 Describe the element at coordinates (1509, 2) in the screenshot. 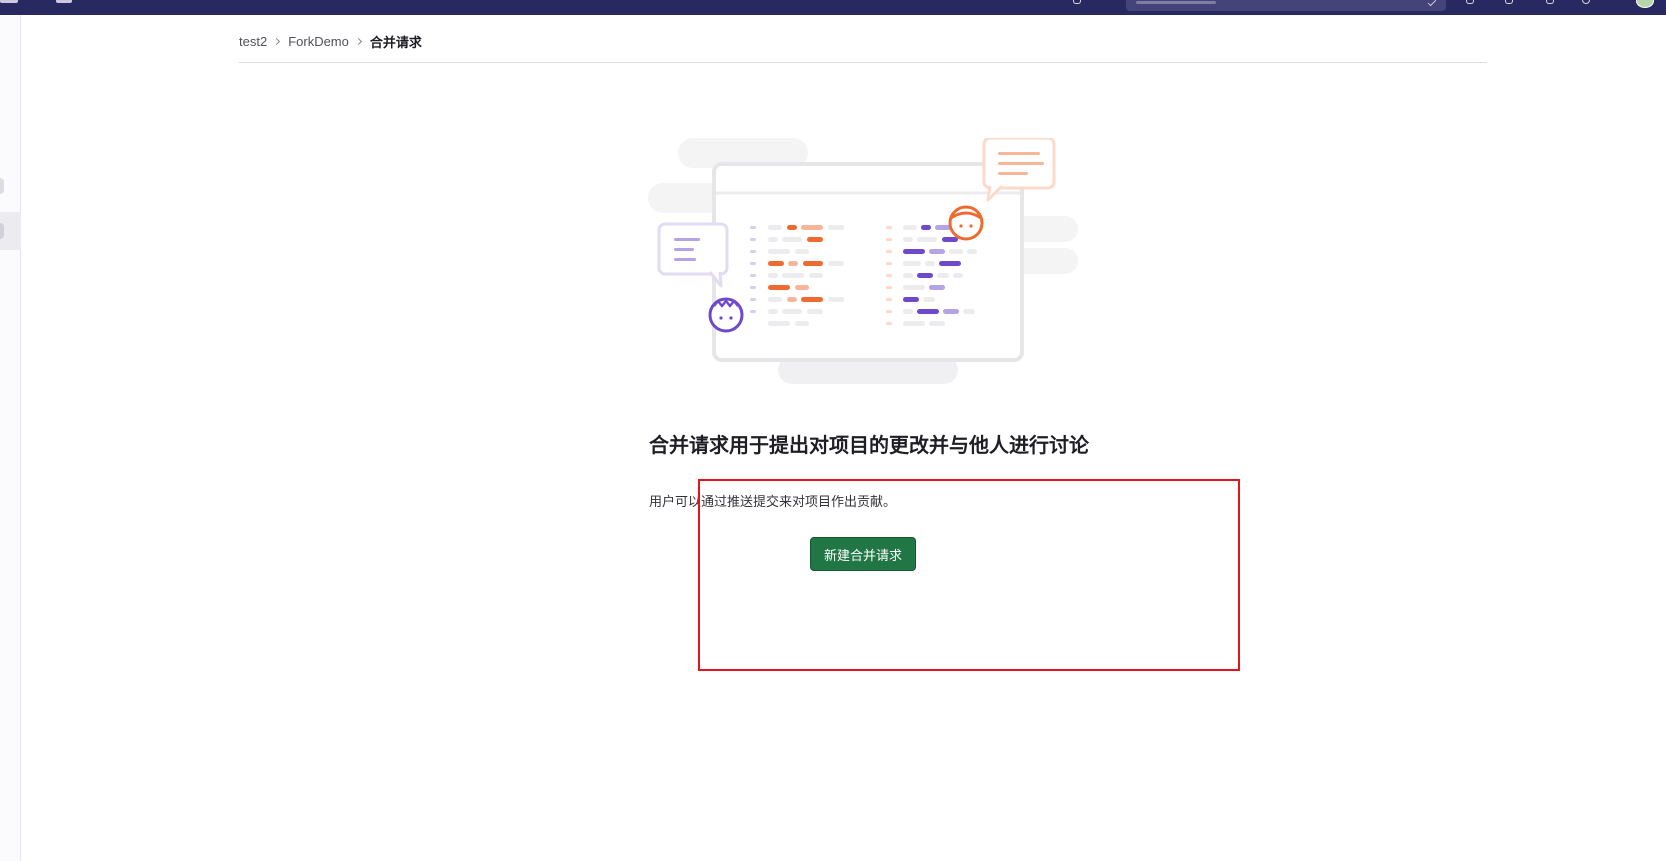

I see `merge-request-icon` at that location.